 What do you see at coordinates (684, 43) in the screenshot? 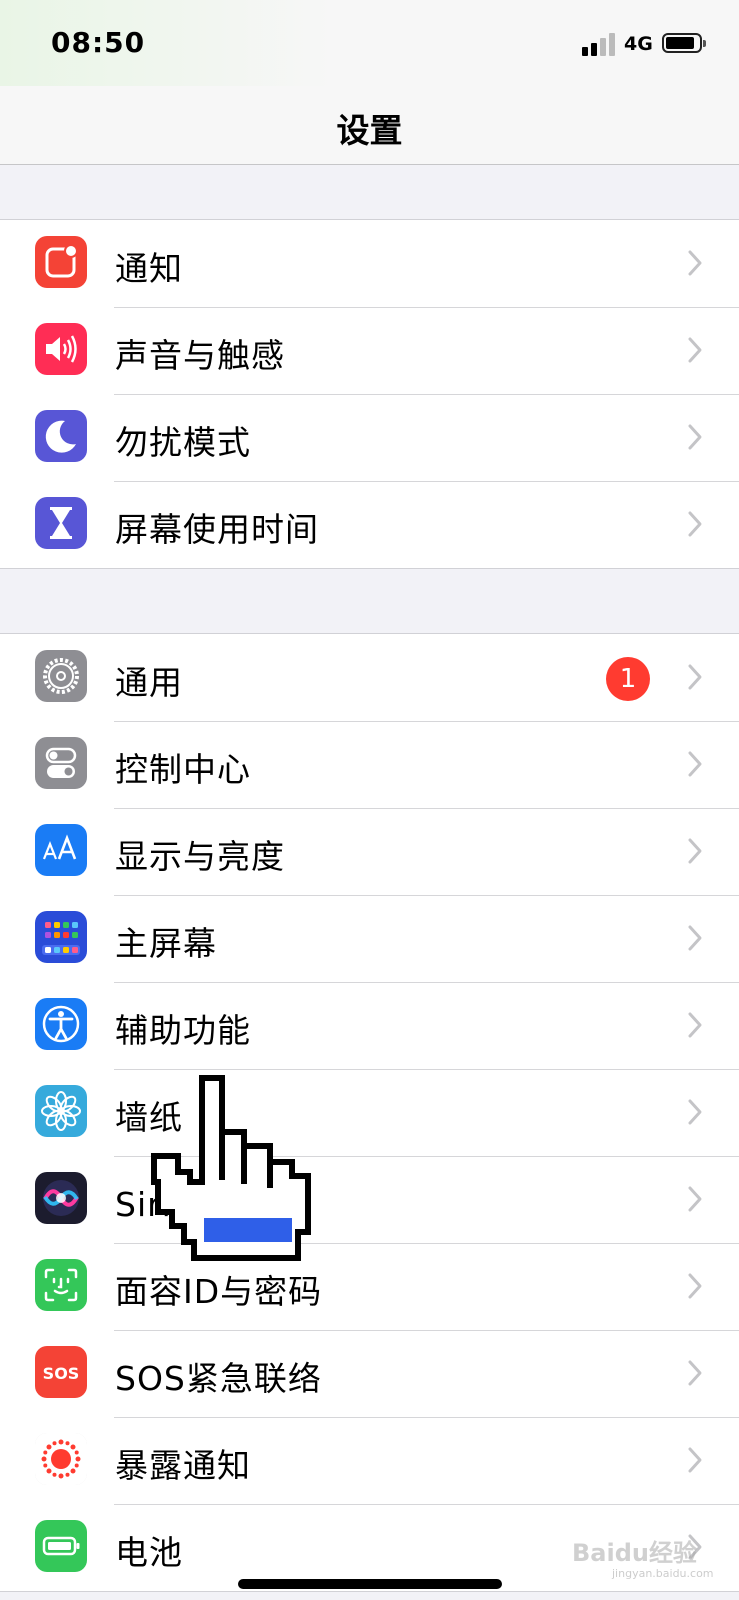
I see `battery-status-icon` at bounding box center [684, 43].